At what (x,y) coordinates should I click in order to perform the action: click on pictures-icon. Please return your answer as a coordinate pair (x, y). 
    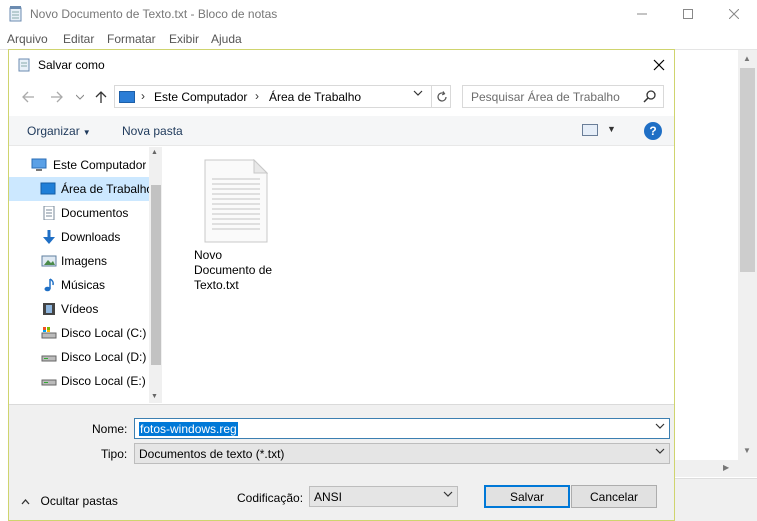
    Looking at the image, I should click on (49, 261).